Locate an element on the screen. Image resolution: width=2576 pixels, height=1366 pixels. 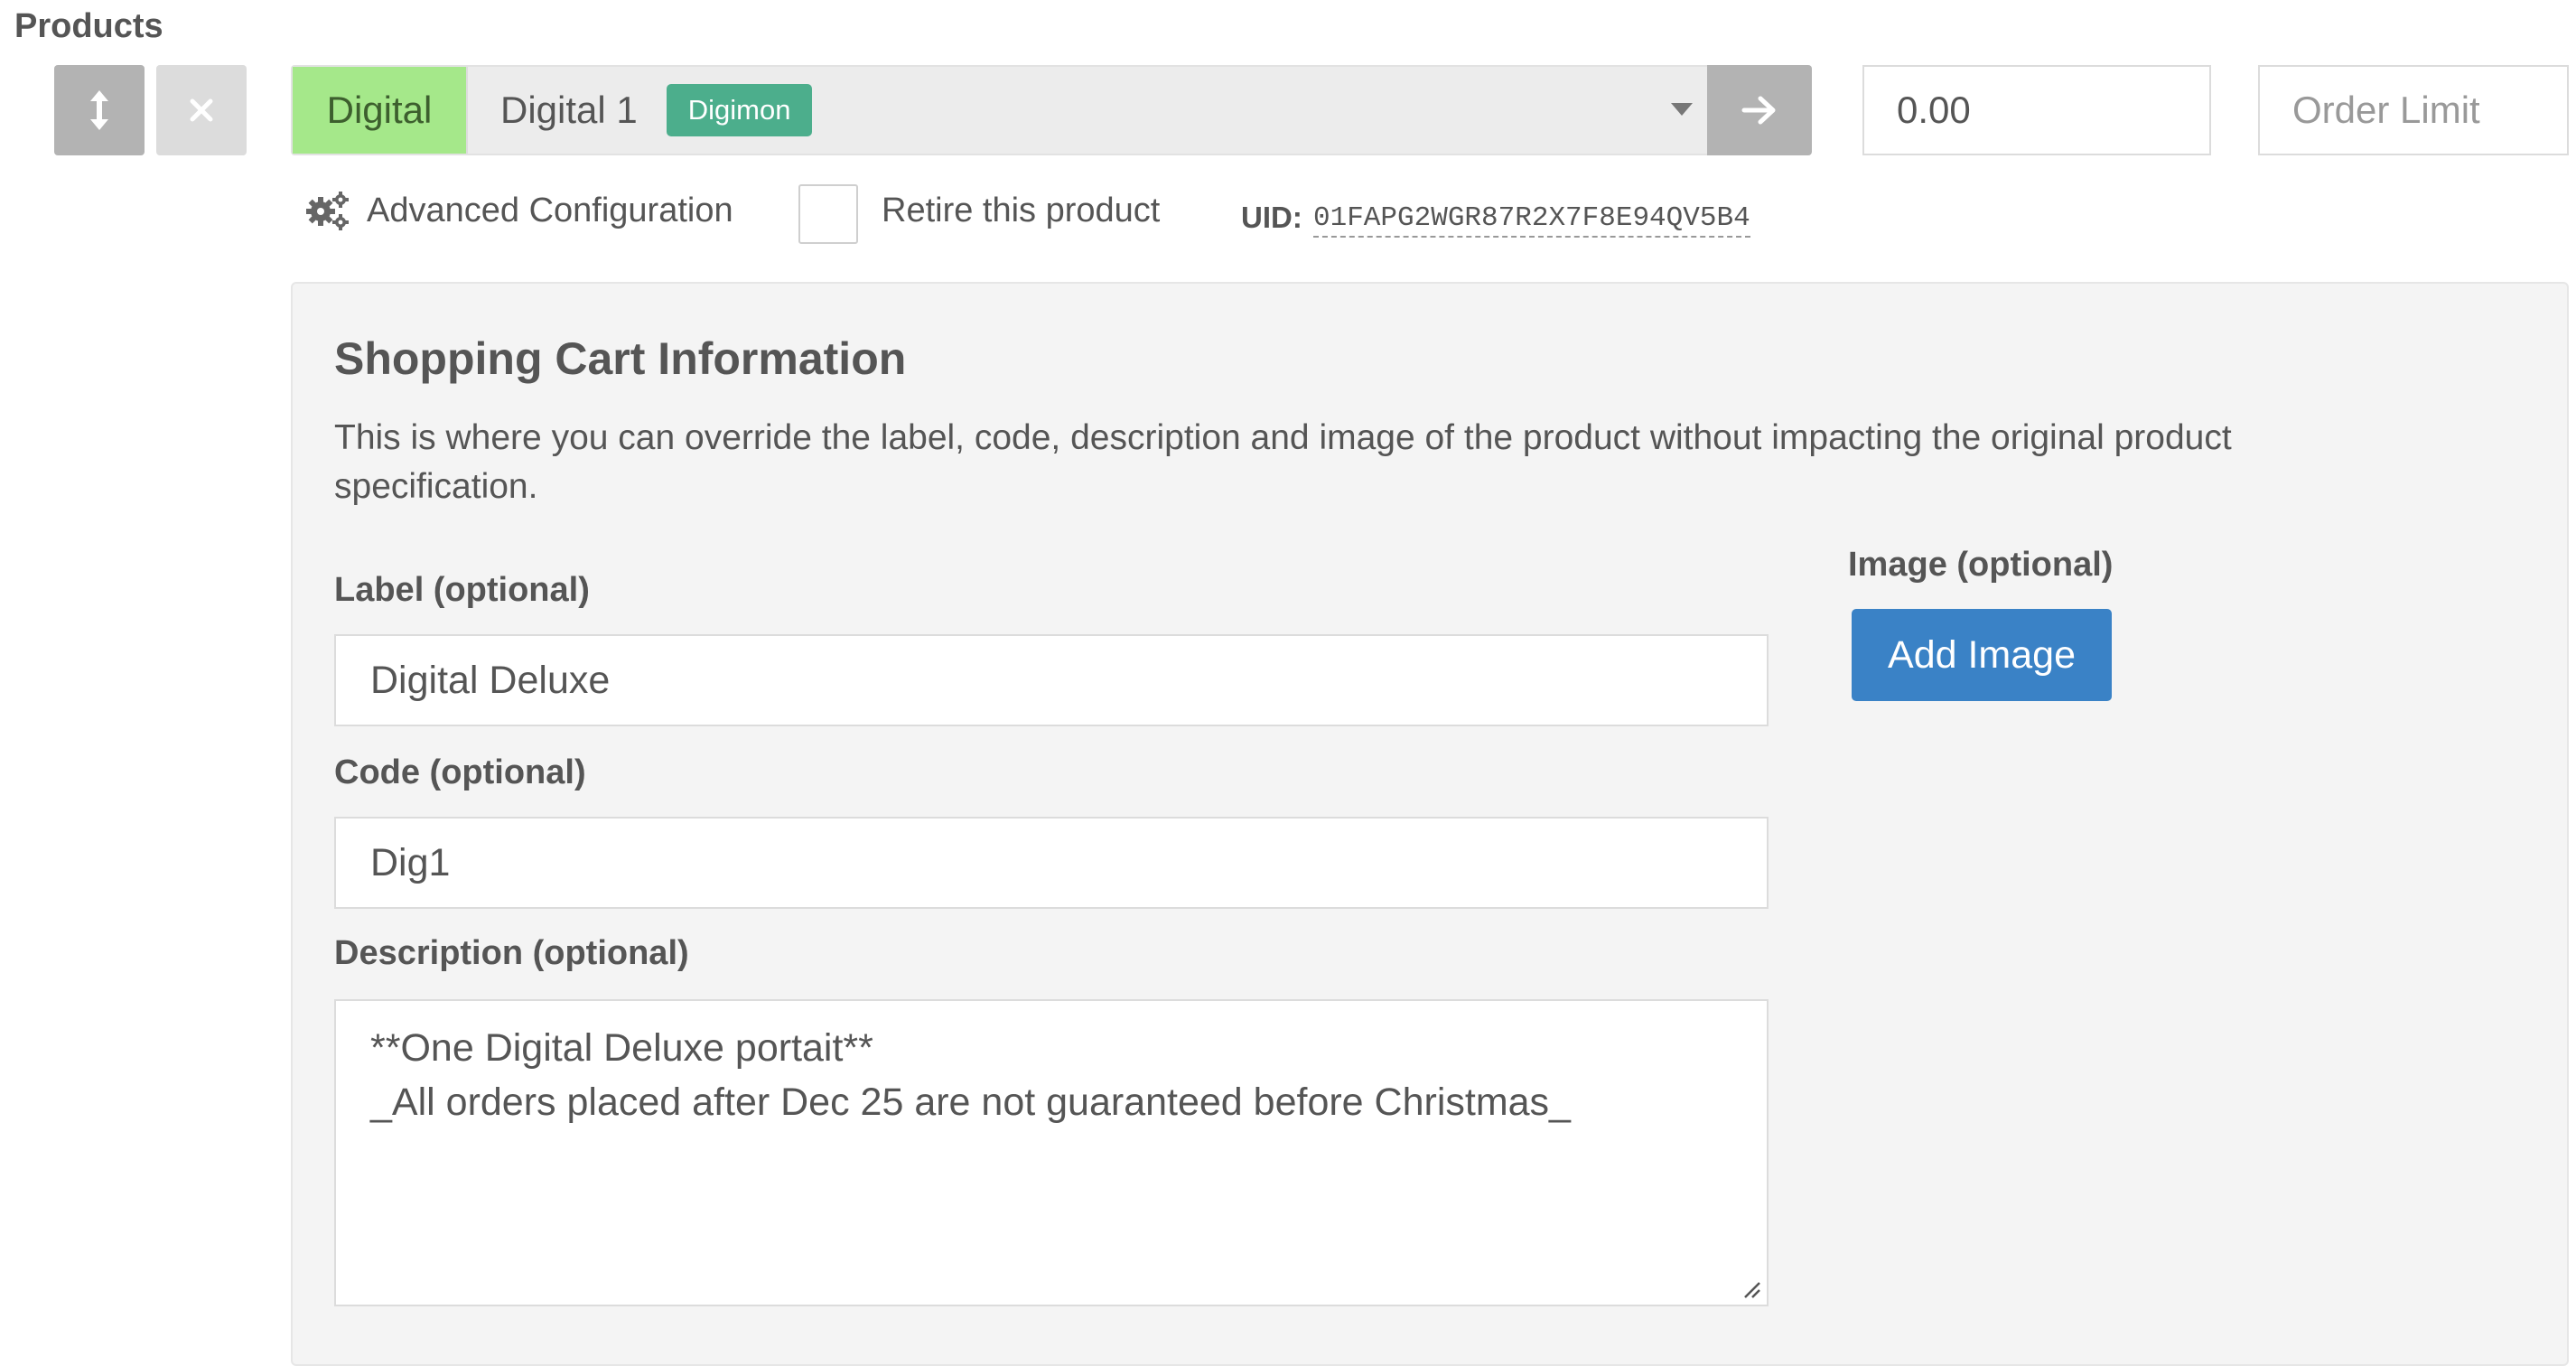
remove-product-button is located at coordinates (201, 110).